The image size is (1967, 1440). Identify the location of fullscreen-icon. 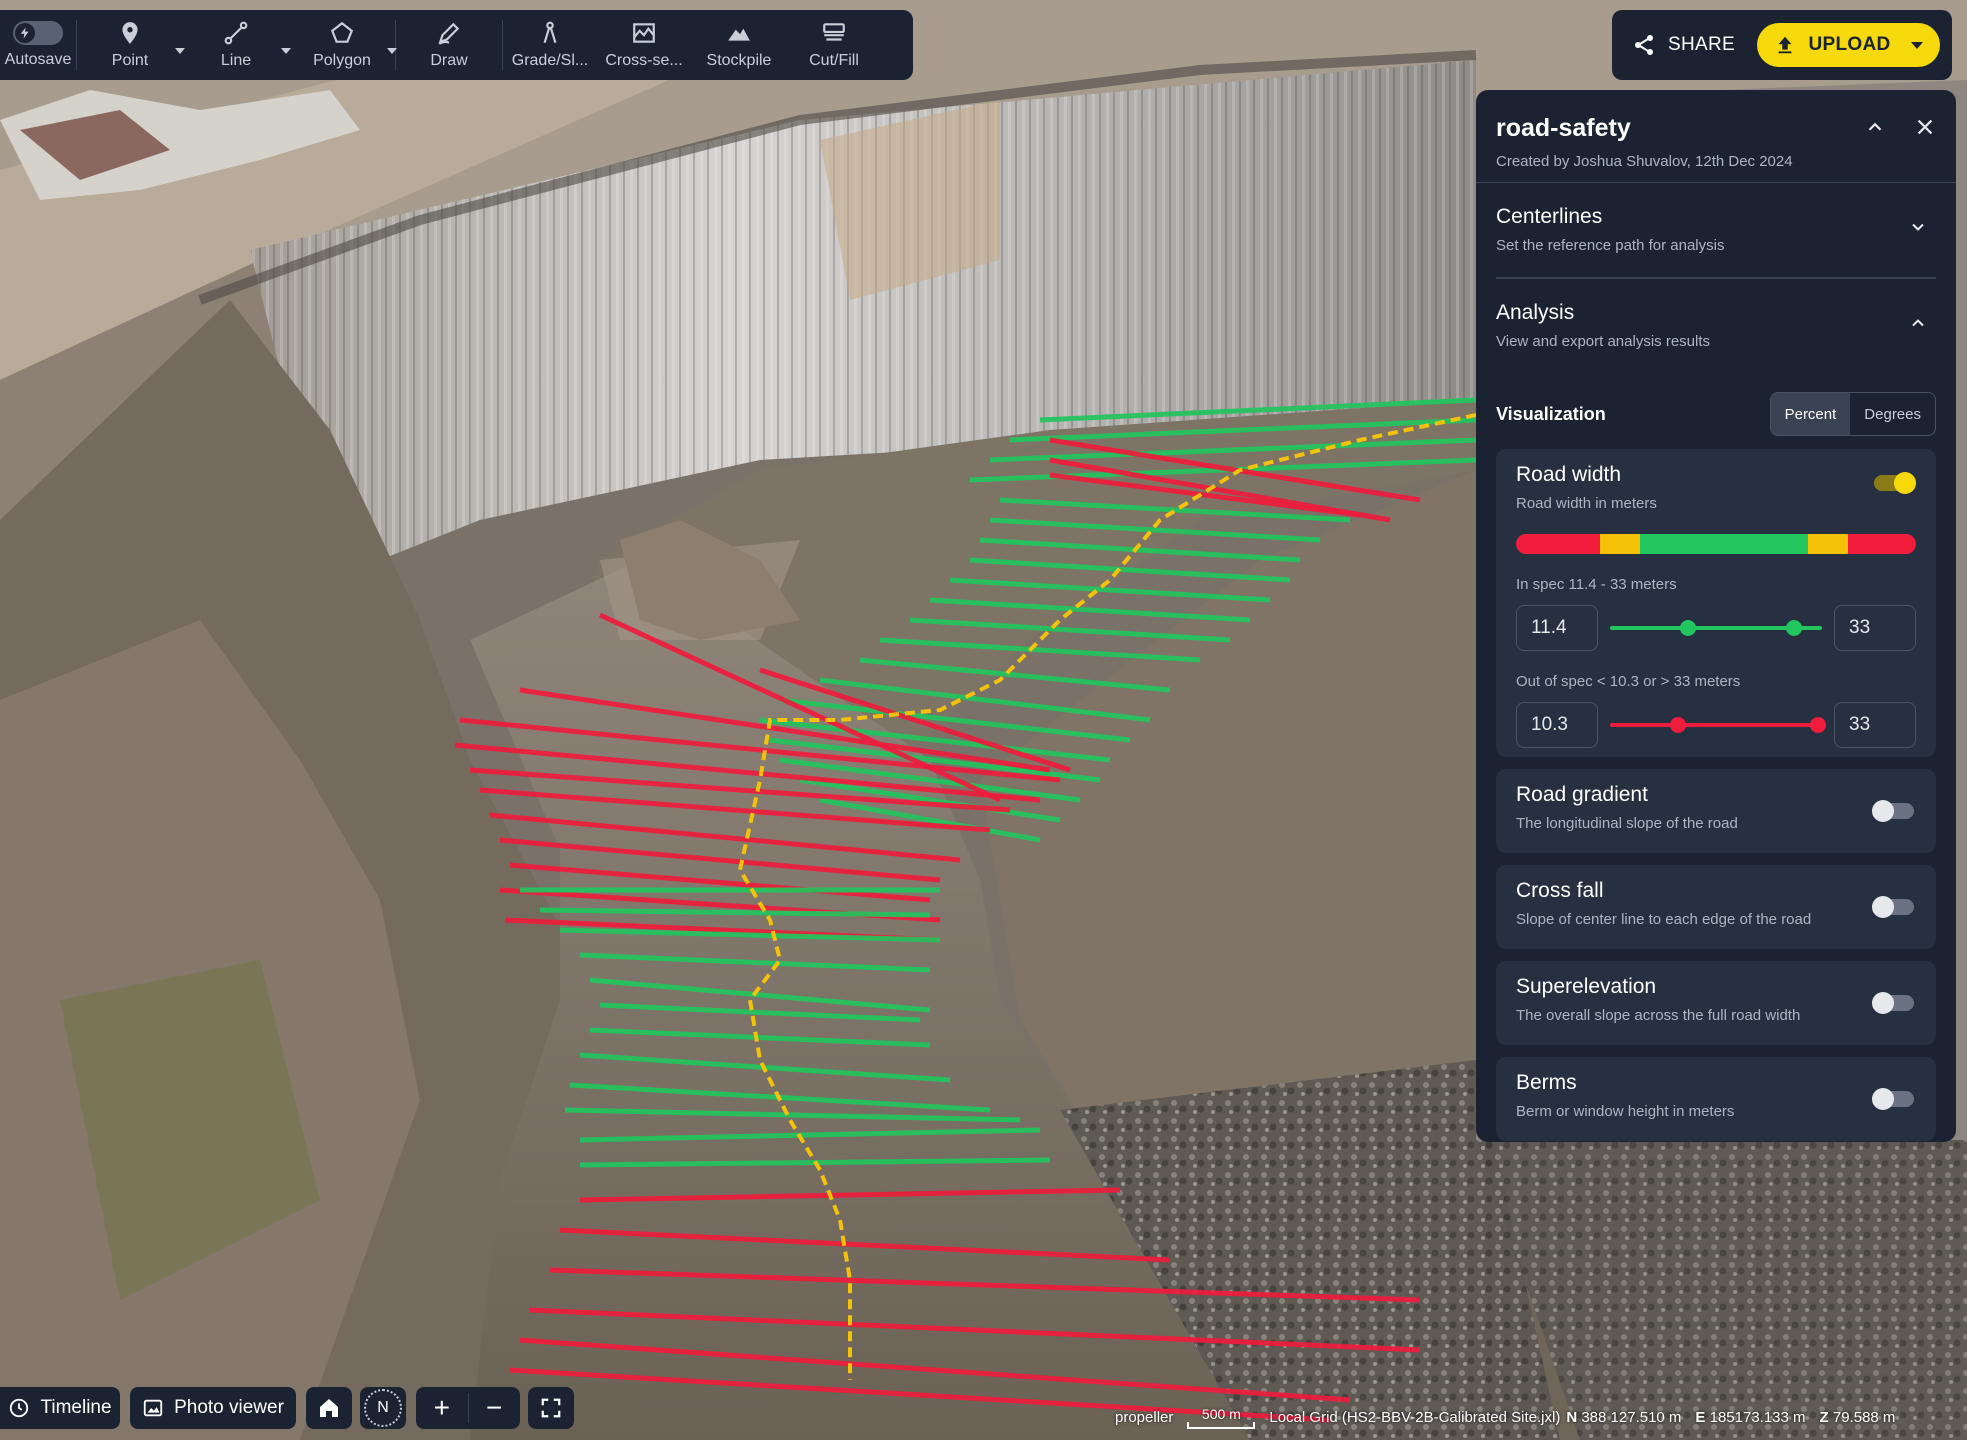
(551, 1408).